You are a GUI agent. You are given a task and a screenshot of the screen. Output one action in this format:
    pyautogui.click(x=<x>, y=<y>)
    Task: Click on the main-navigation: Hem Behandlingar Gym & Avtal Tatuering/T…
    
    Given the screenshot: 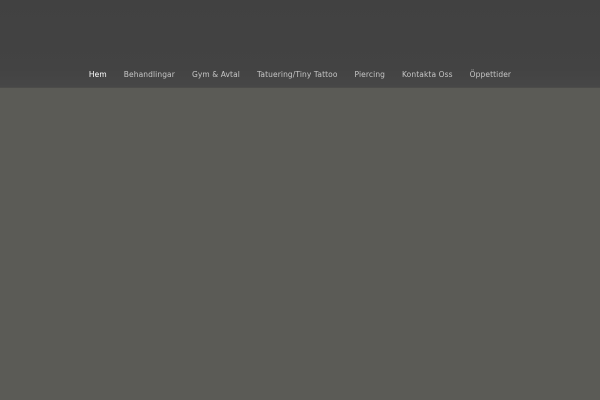 What is the action you would take?
    pyautogui.click(x=300, y=75)
    